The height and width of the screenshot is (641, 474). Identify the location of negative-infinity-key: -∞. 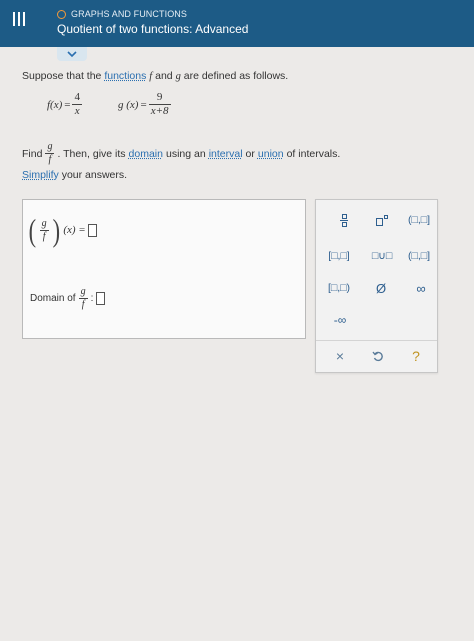
(340, 320).